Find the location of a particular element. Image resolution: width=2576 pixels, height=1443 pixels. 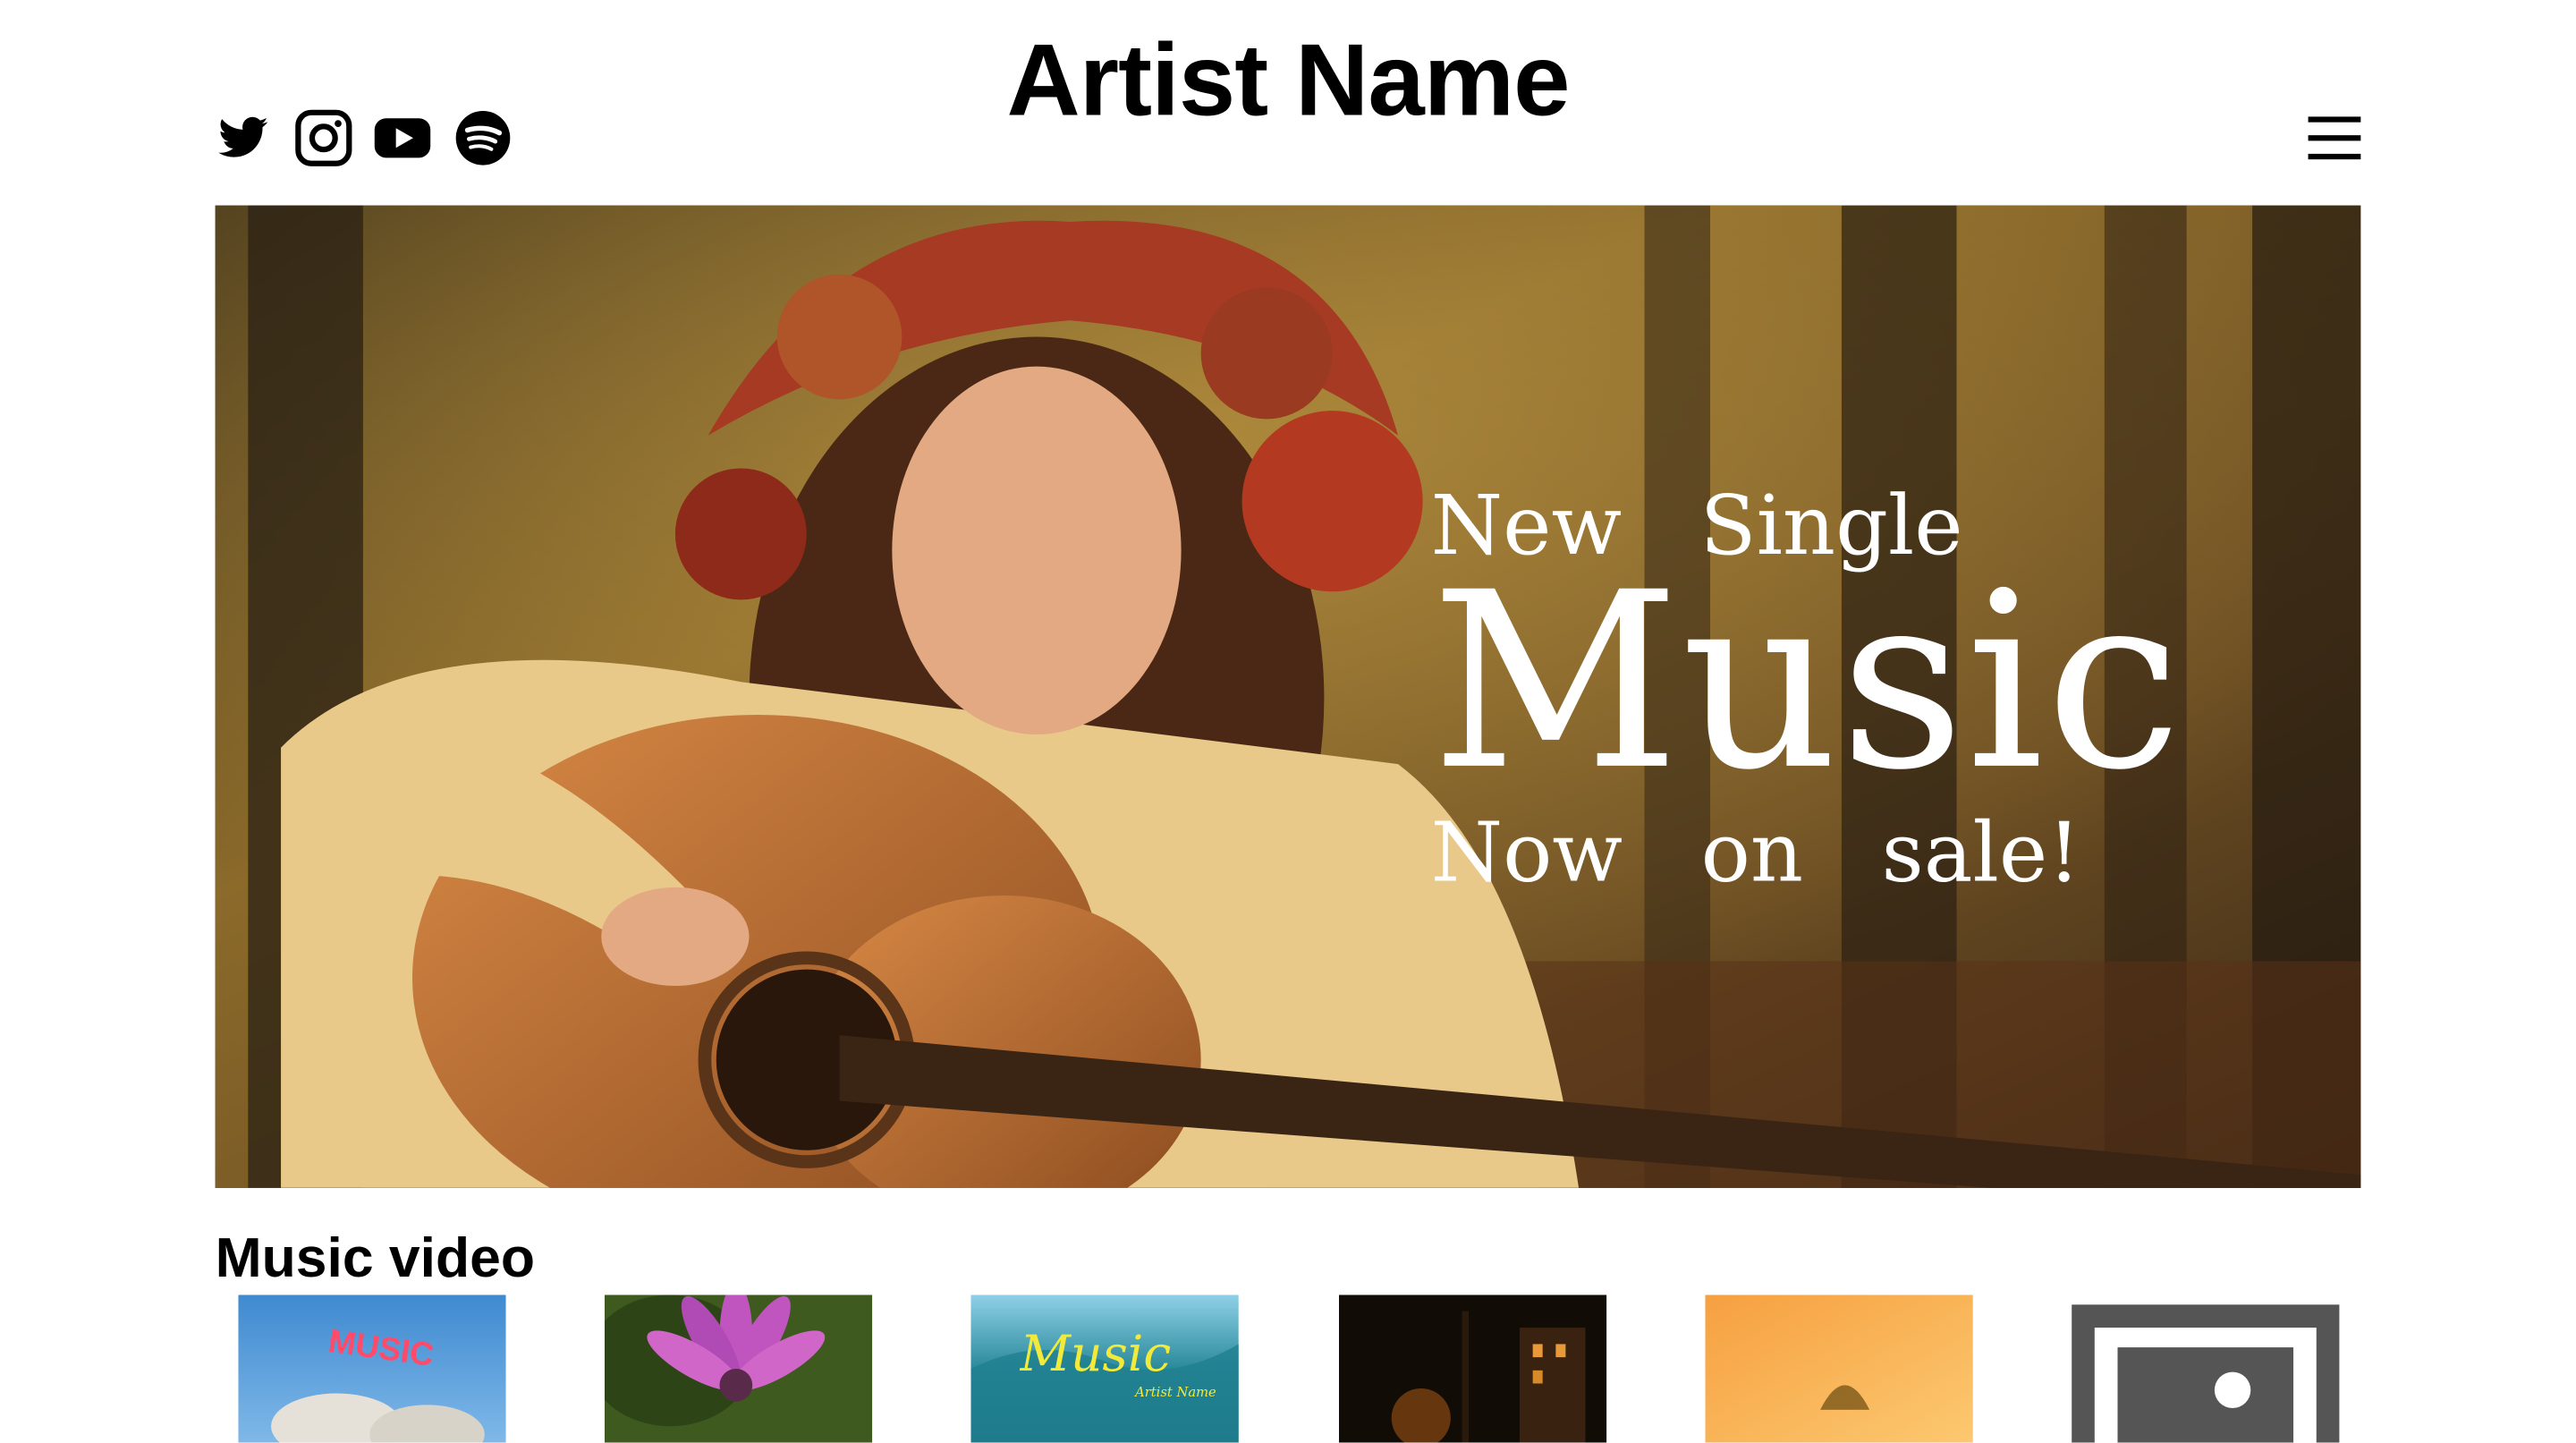

video-thumbnail-image: MUSIC is located at coordinates (372, 1369).